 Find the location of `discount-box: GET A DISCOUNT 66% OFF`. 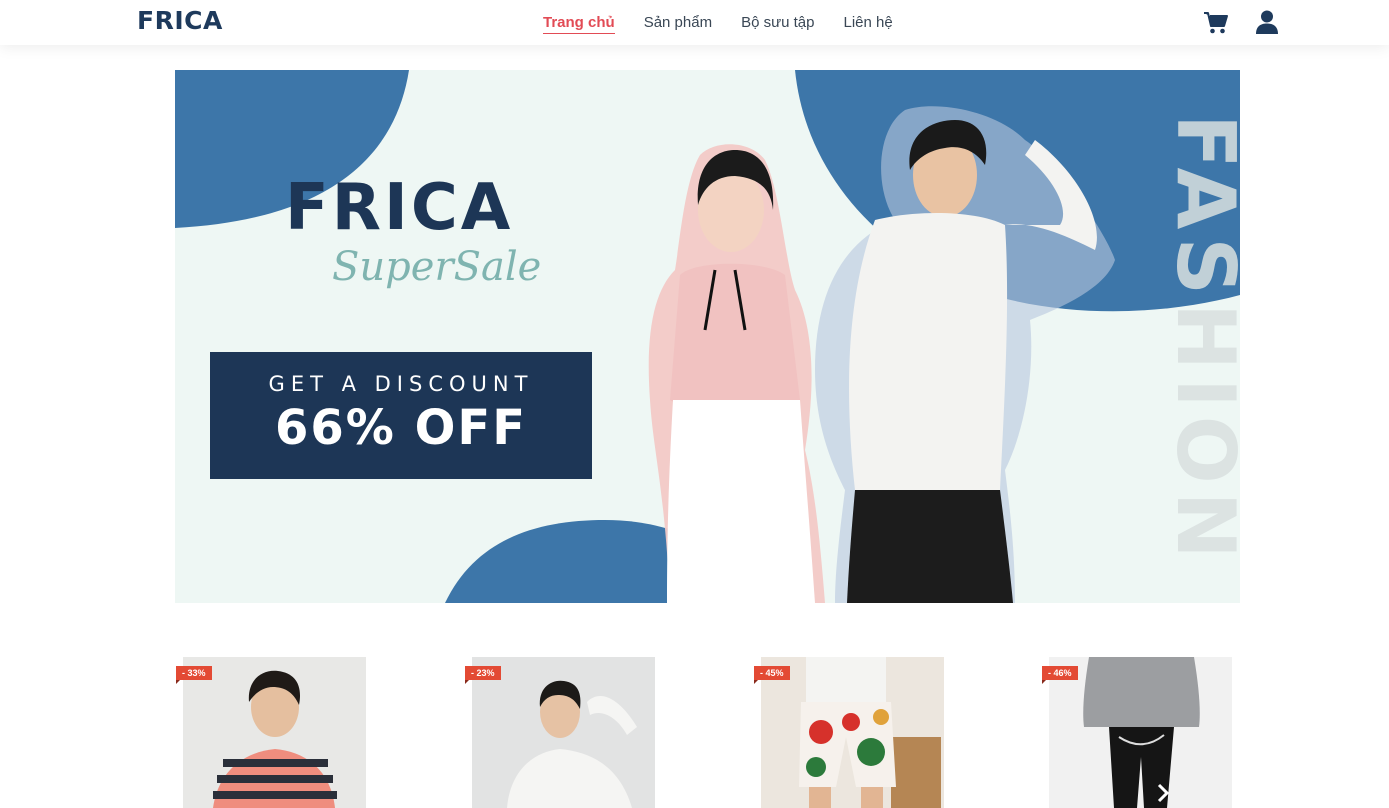

discount-box: GET A DISCOUNT 66% OFF is located at coordinates (401, 415).